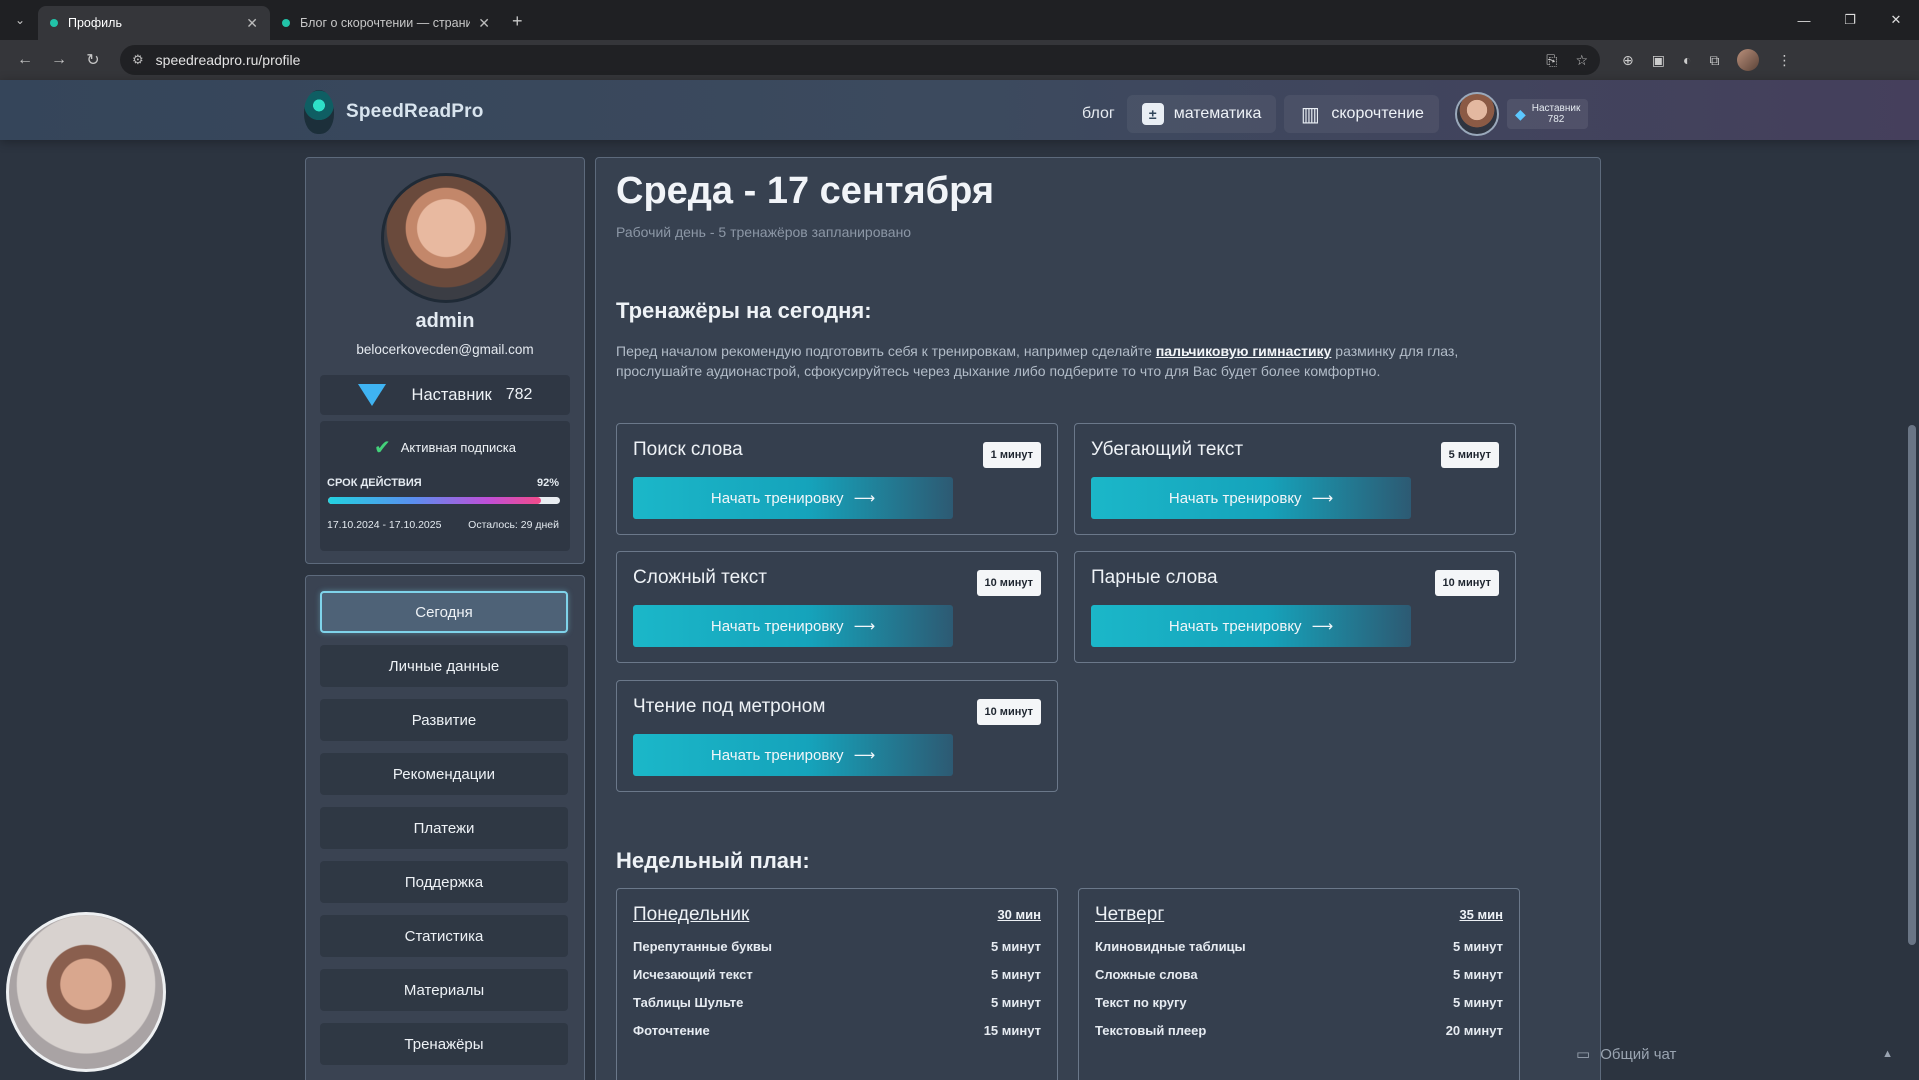 The image size is (1919, 1080). What do you see at coordinates (444, 612) in the screenshot?
I see `menu-item-today: Сегодня` at bounding box center [444, 612].